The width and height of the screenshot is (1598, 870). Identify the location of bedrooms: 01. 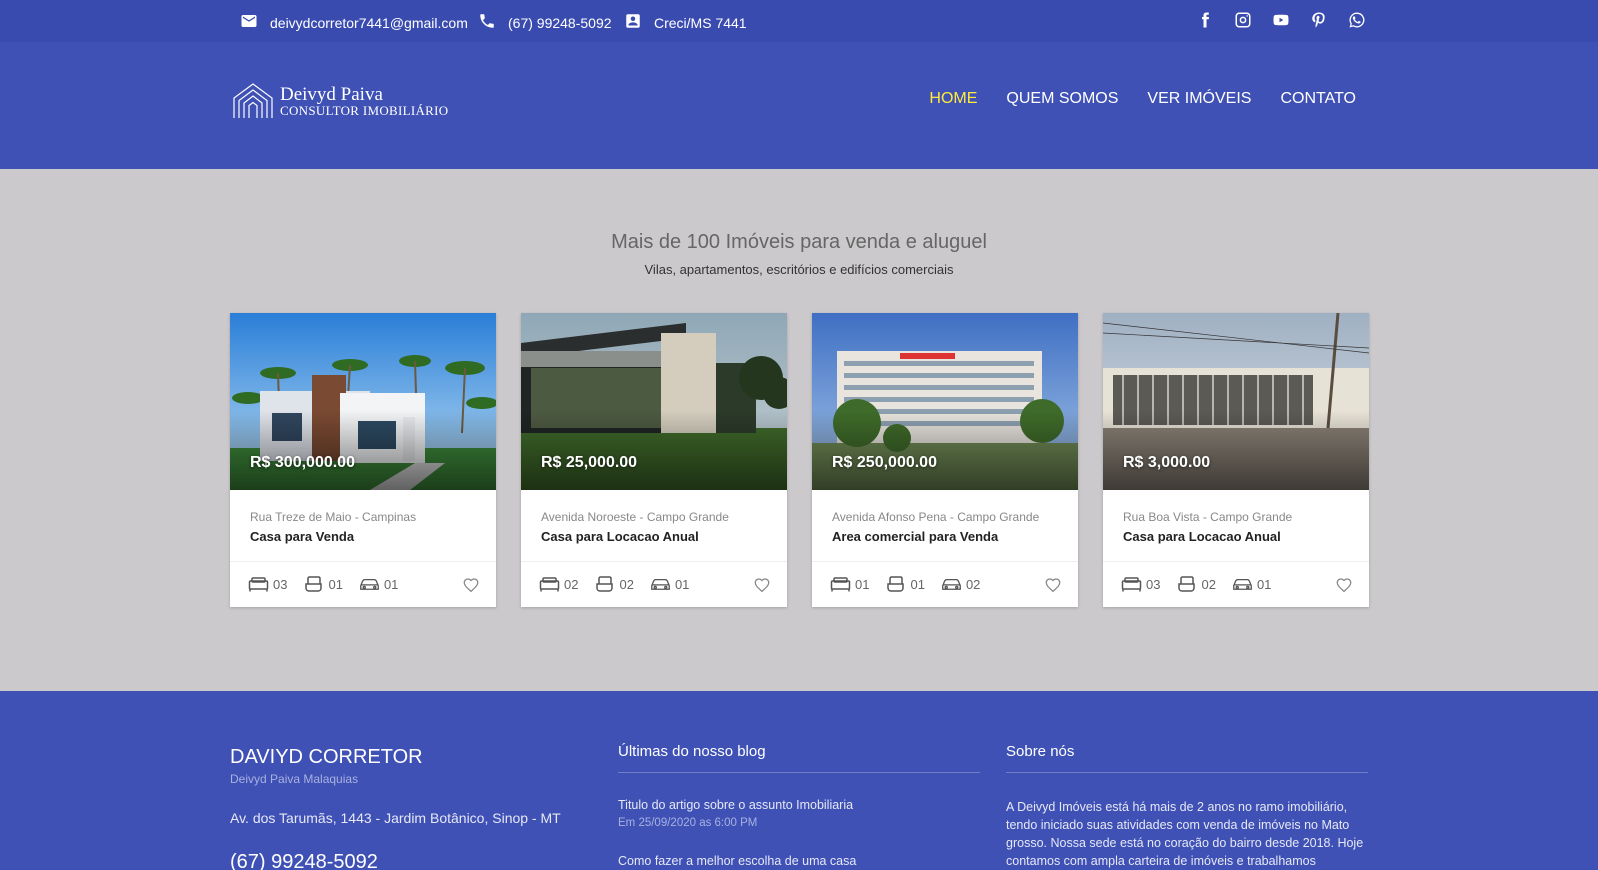
(849, 584).